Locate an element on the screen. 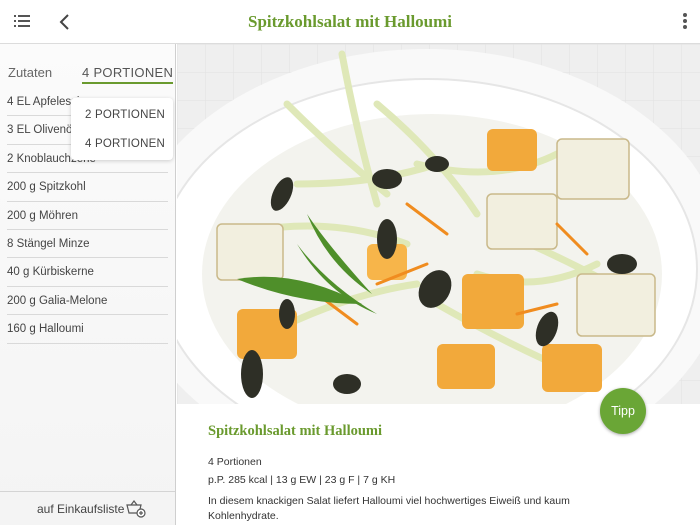 The height and width of the screenshot is (525, 700). page-title: Spitzkohlsalat mit Halloumi is located at coordinates (350, 21).